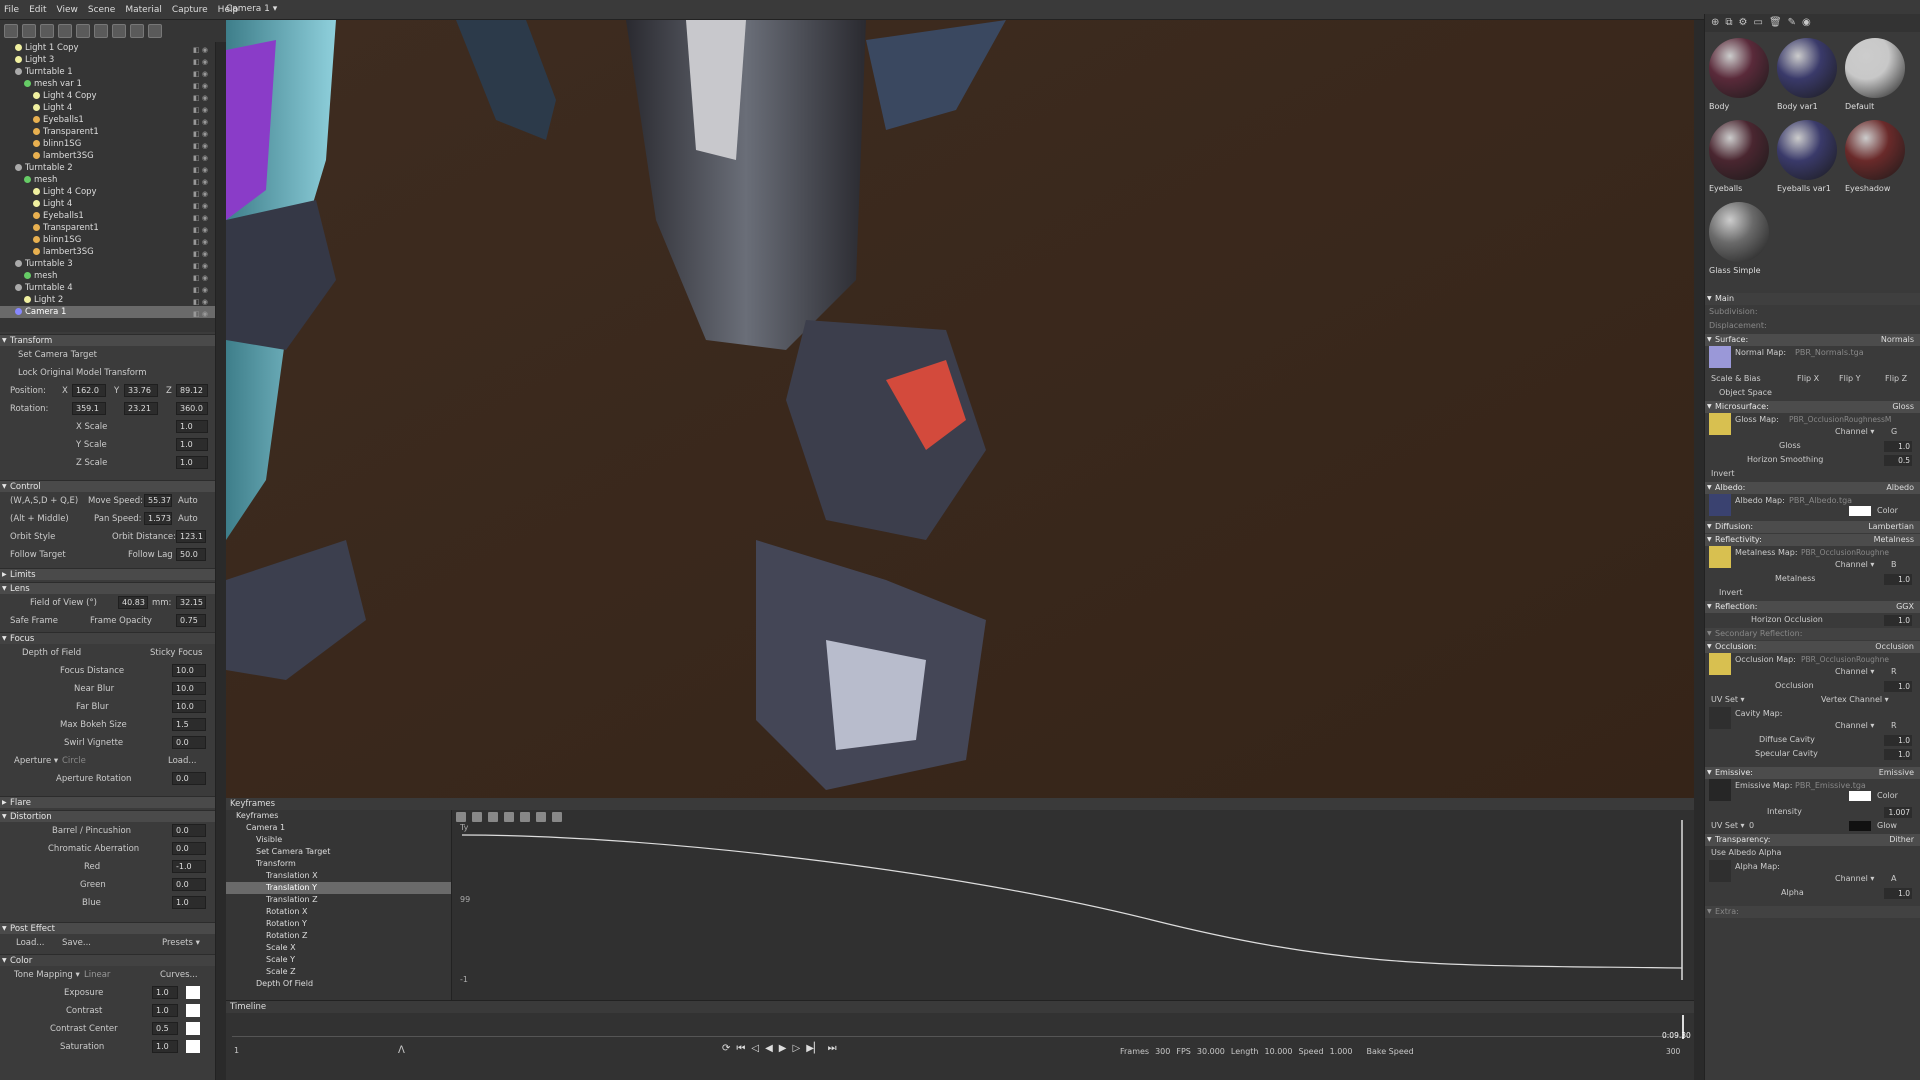  I want to click on normals-mode: Normals, so click(1897, 340).